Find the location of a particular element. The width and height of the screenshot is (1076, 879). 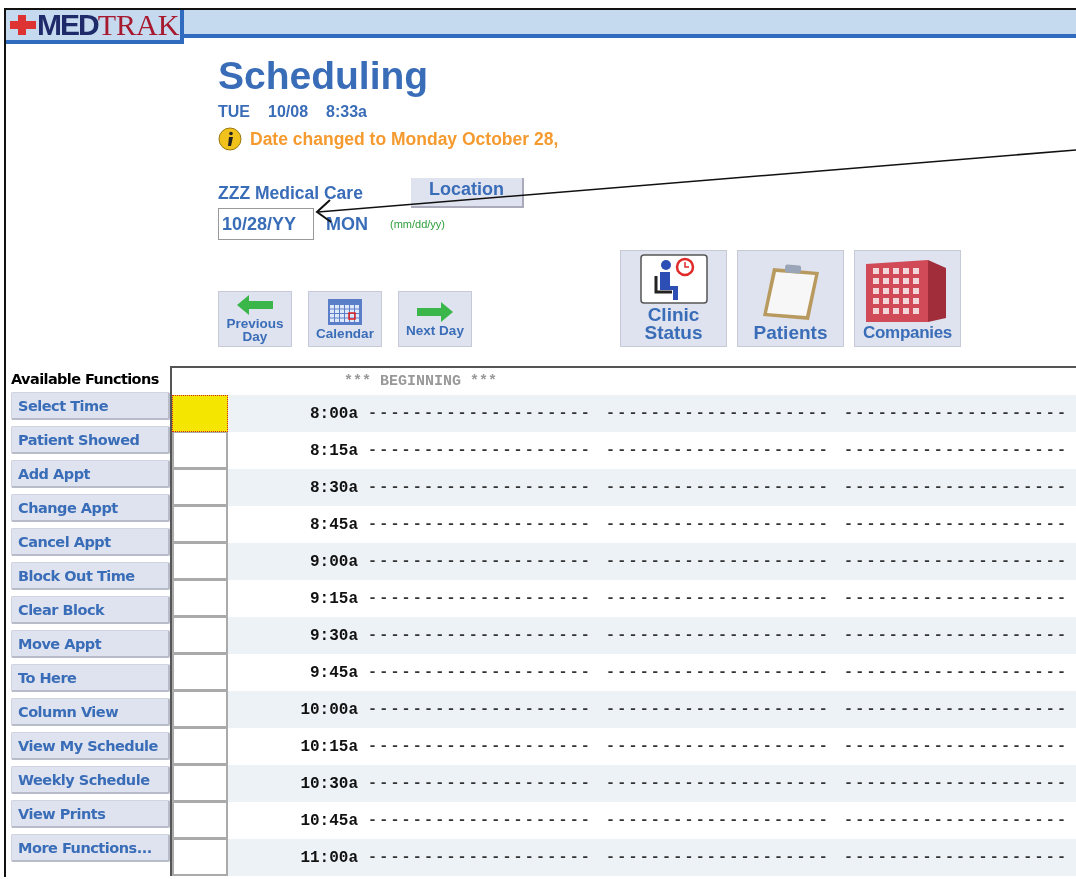

sidebar-heading: Available Functions is located at coordinates (85, 379).